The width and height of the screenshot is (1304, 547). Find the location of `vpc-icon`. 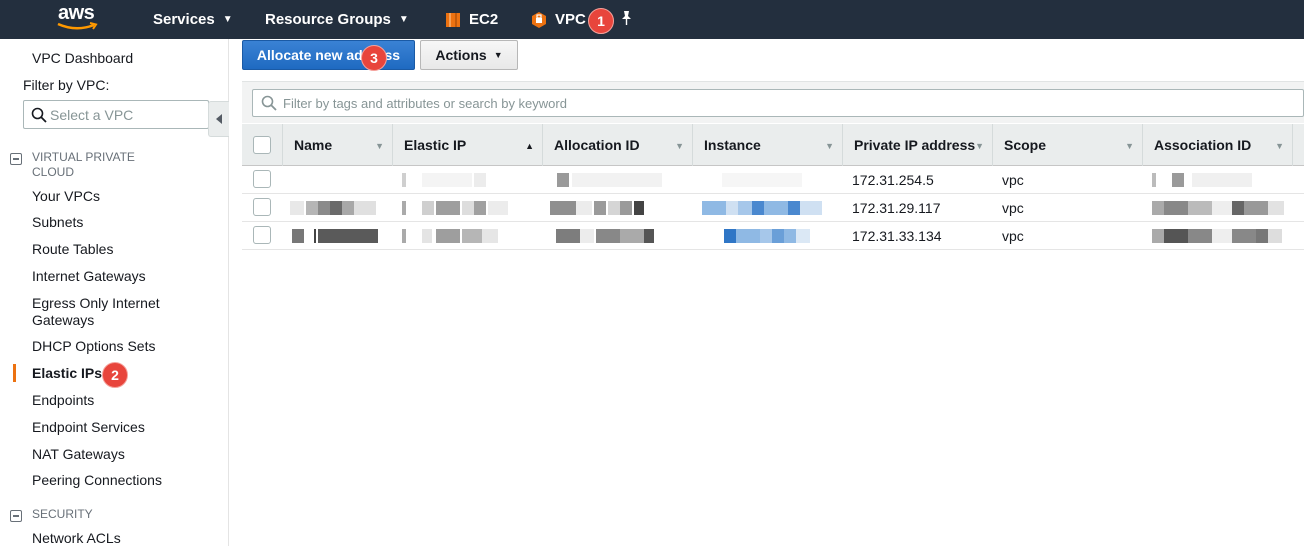

vpc-icon is located at coordinates (539, 19).